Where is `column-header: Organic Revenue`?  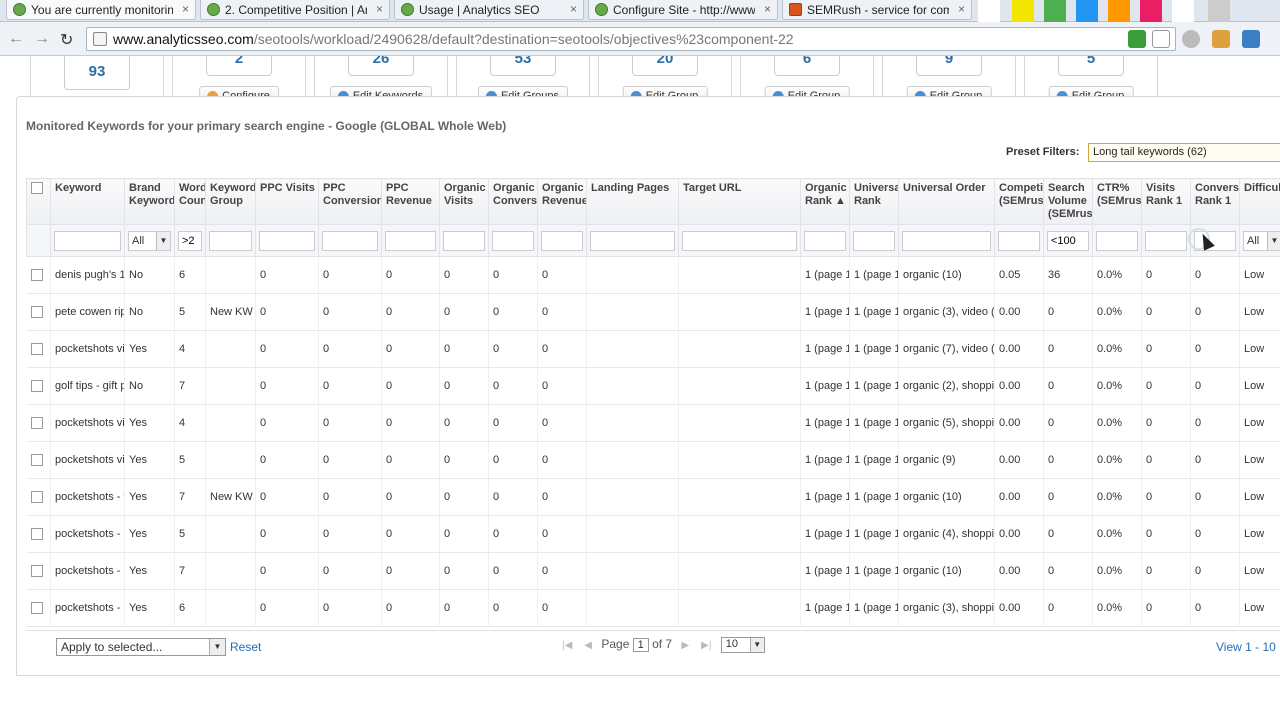 column-header: Organic Revenue is located at coordinates (562, 201).